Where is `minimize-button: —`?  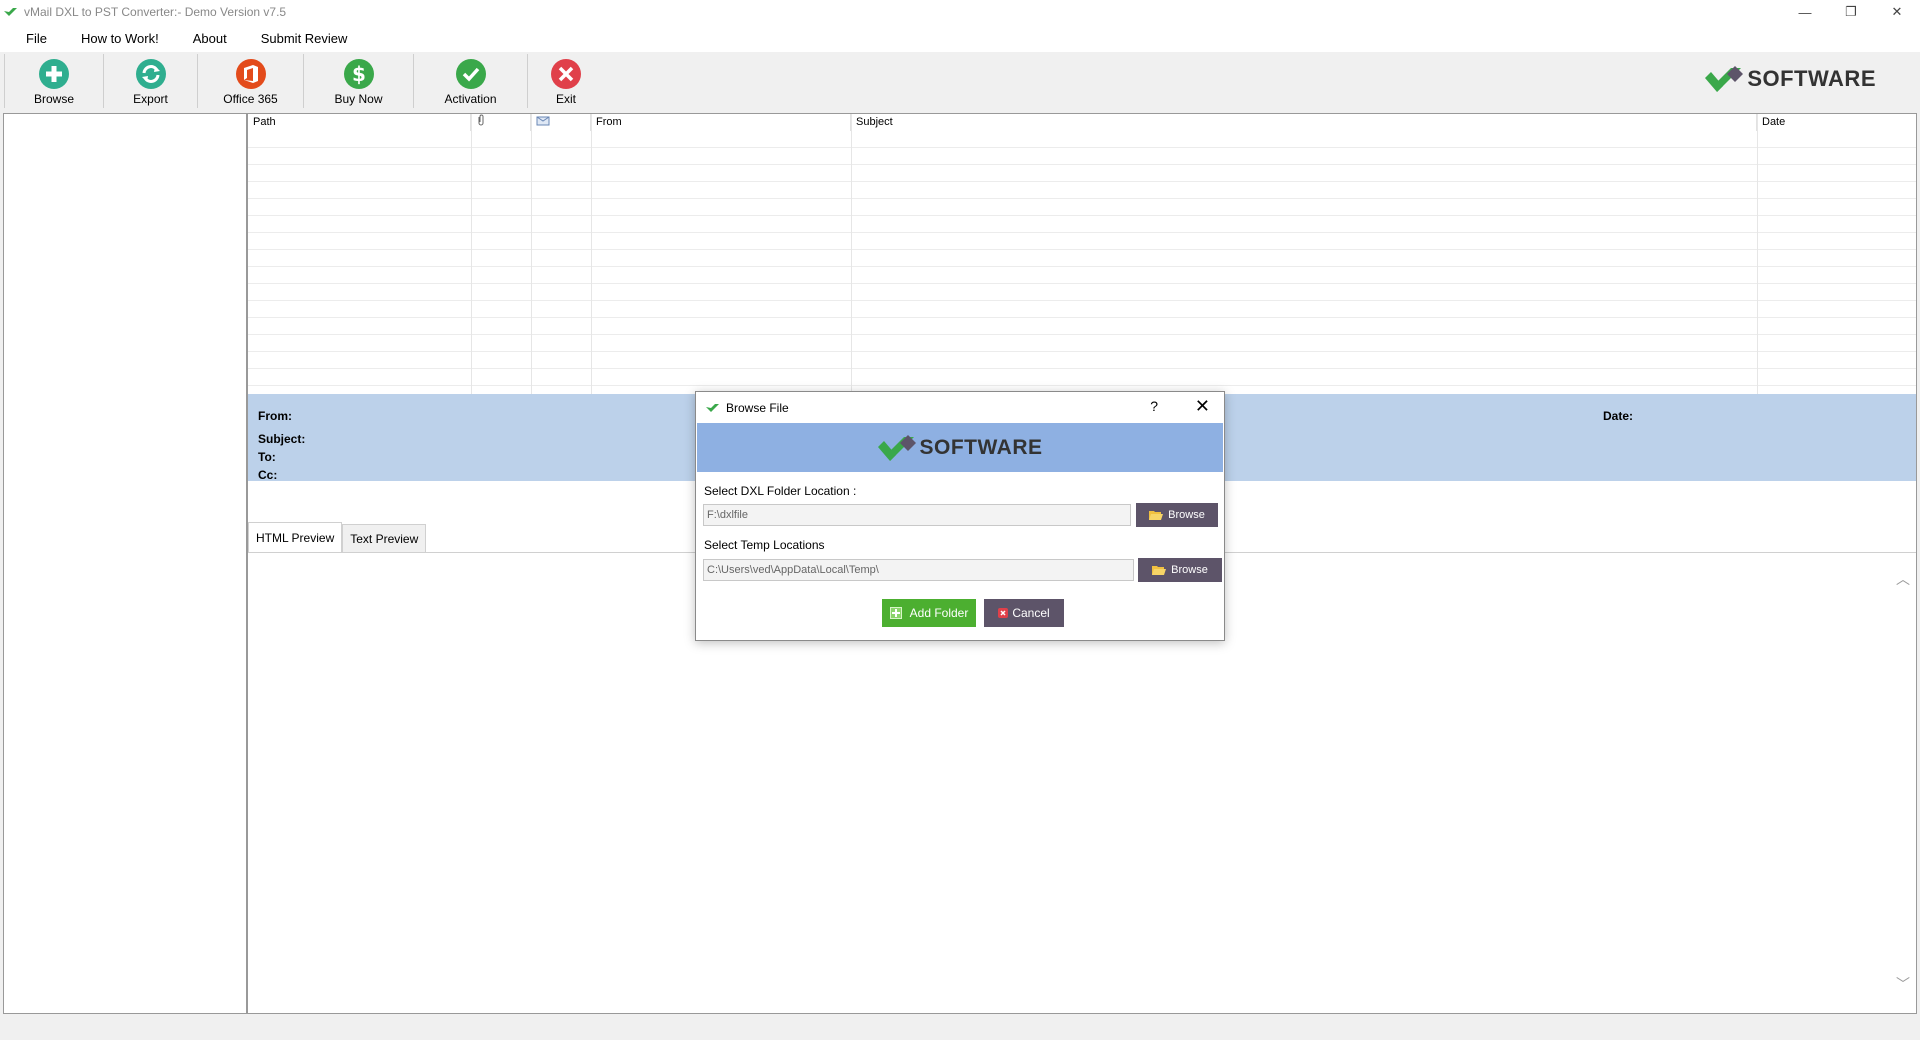 minimize-button: — is located at coordinates (1805, 12).